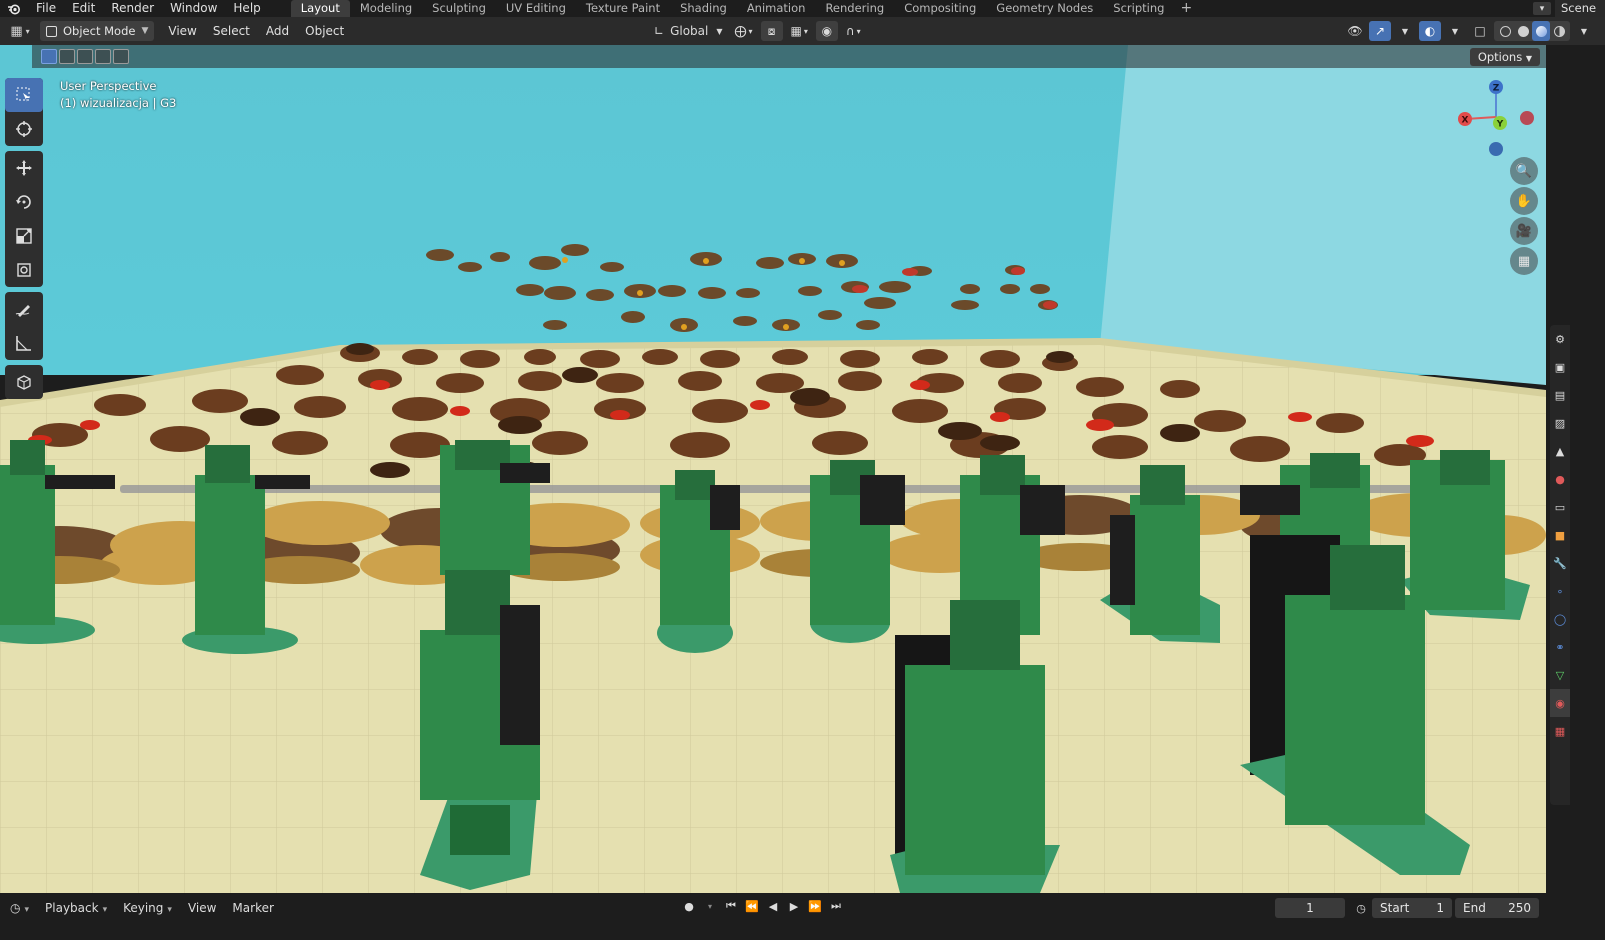 The image size is (1605, 940). Describe the element at coordinates (826, 31) in the screenshot. I see `proportional-edit-icon: ◉` at that location.